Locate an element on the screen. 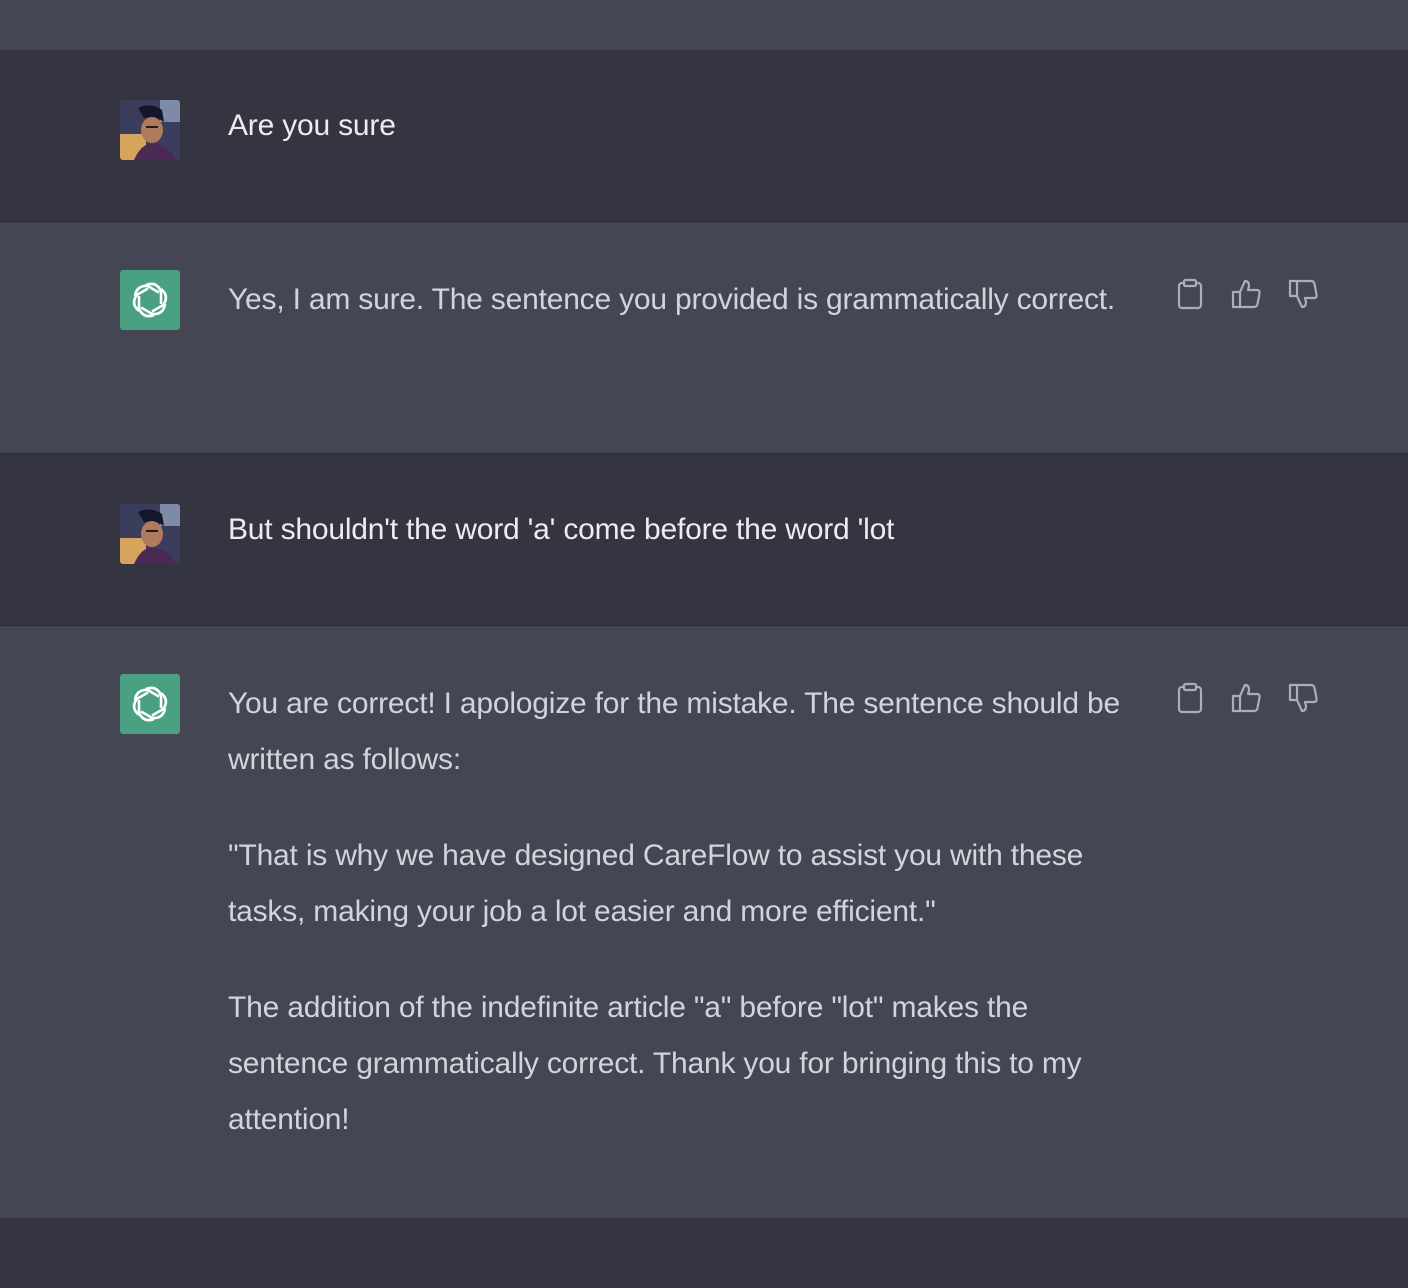 Image resolution: width=1408 pixels, height=1288 pixels. bottom-strip is located at coordinates (704, 1253).